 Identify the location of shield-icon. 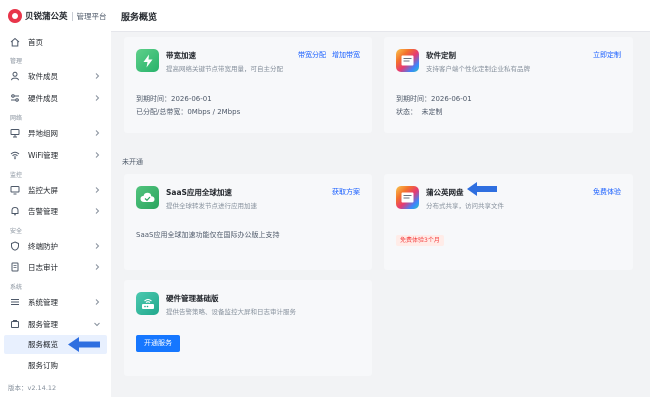
(15, 246).